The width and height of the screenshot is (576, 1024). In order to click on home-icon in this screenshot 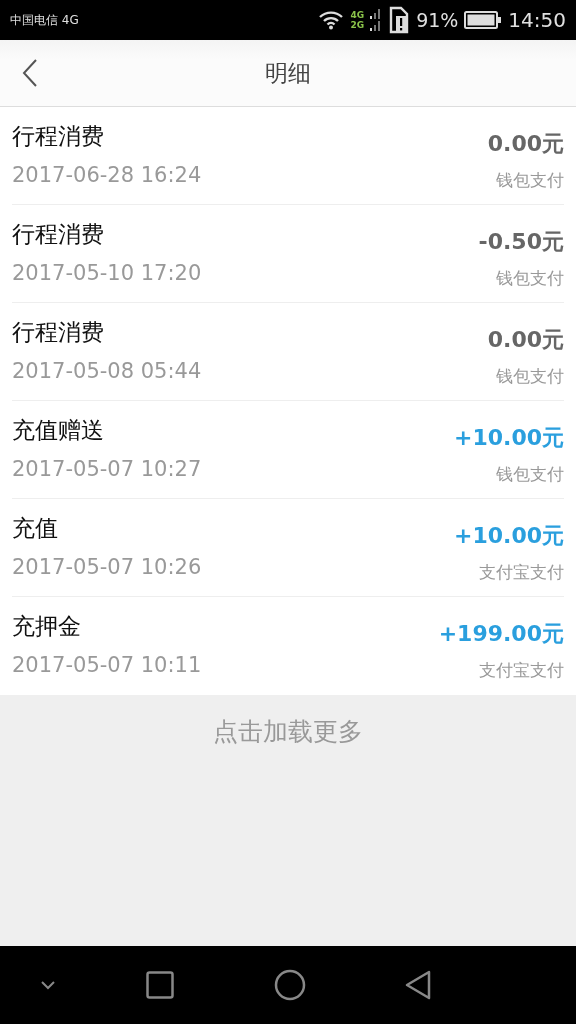, I will do `click(290, 985)`.